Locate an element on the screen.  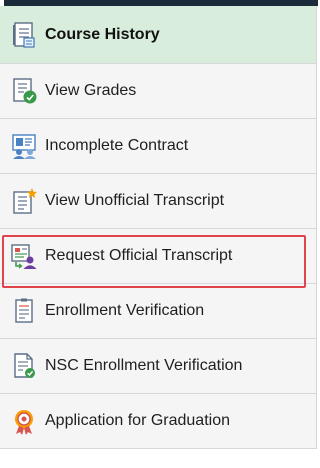
nav-item-label: Application for Graduation is located at coordinates (137, 420).